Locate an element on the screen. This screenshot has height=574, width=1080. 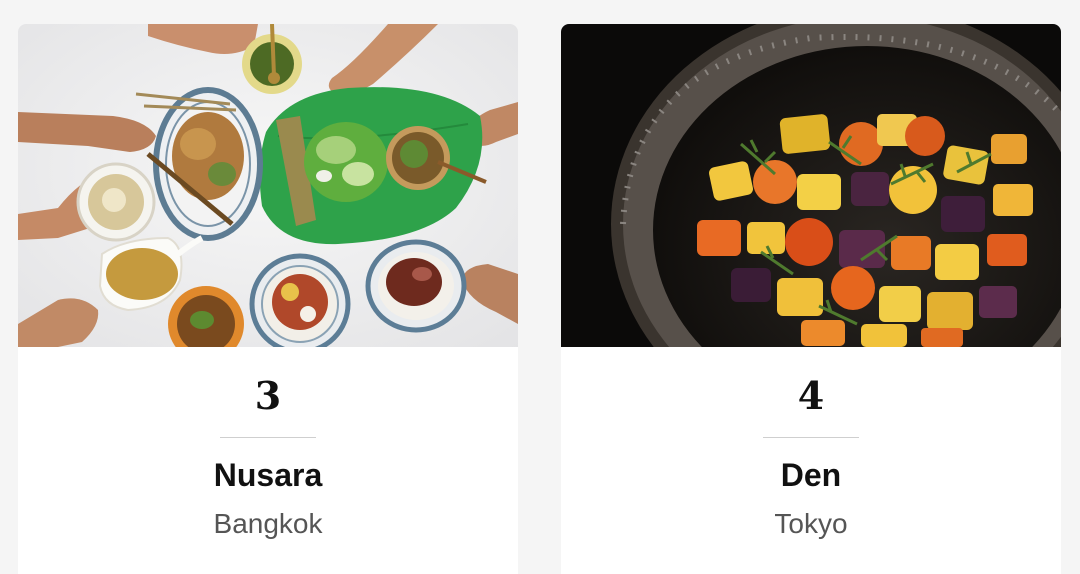
rank-number: 4 is located at coordinates (811, 395).